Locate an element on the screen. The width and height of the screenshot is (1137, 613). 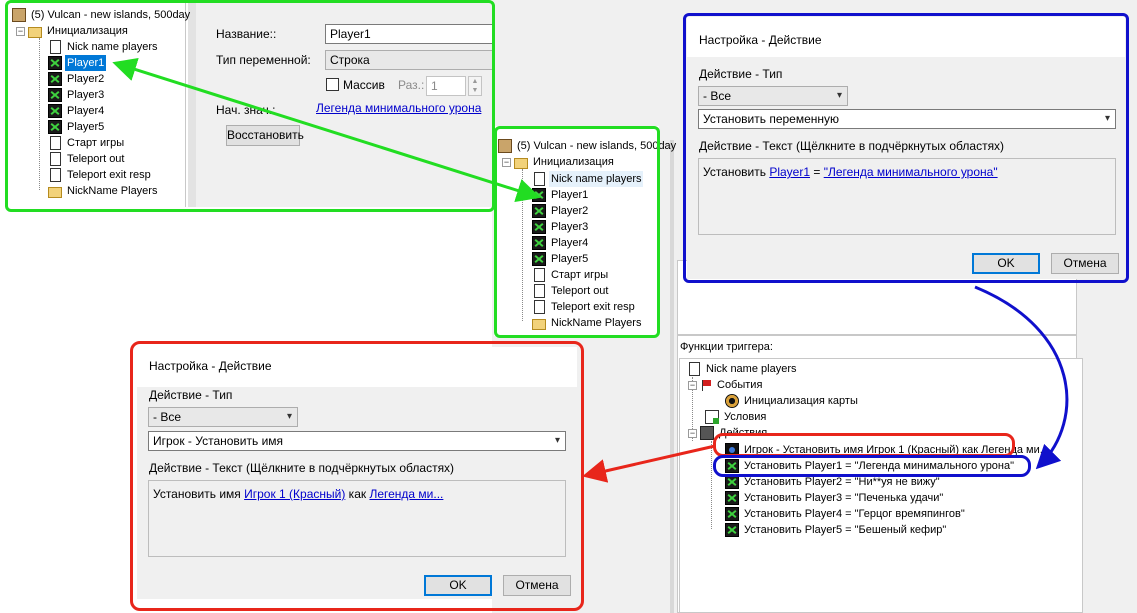
red-arrow is located at coordinates (649, 463).